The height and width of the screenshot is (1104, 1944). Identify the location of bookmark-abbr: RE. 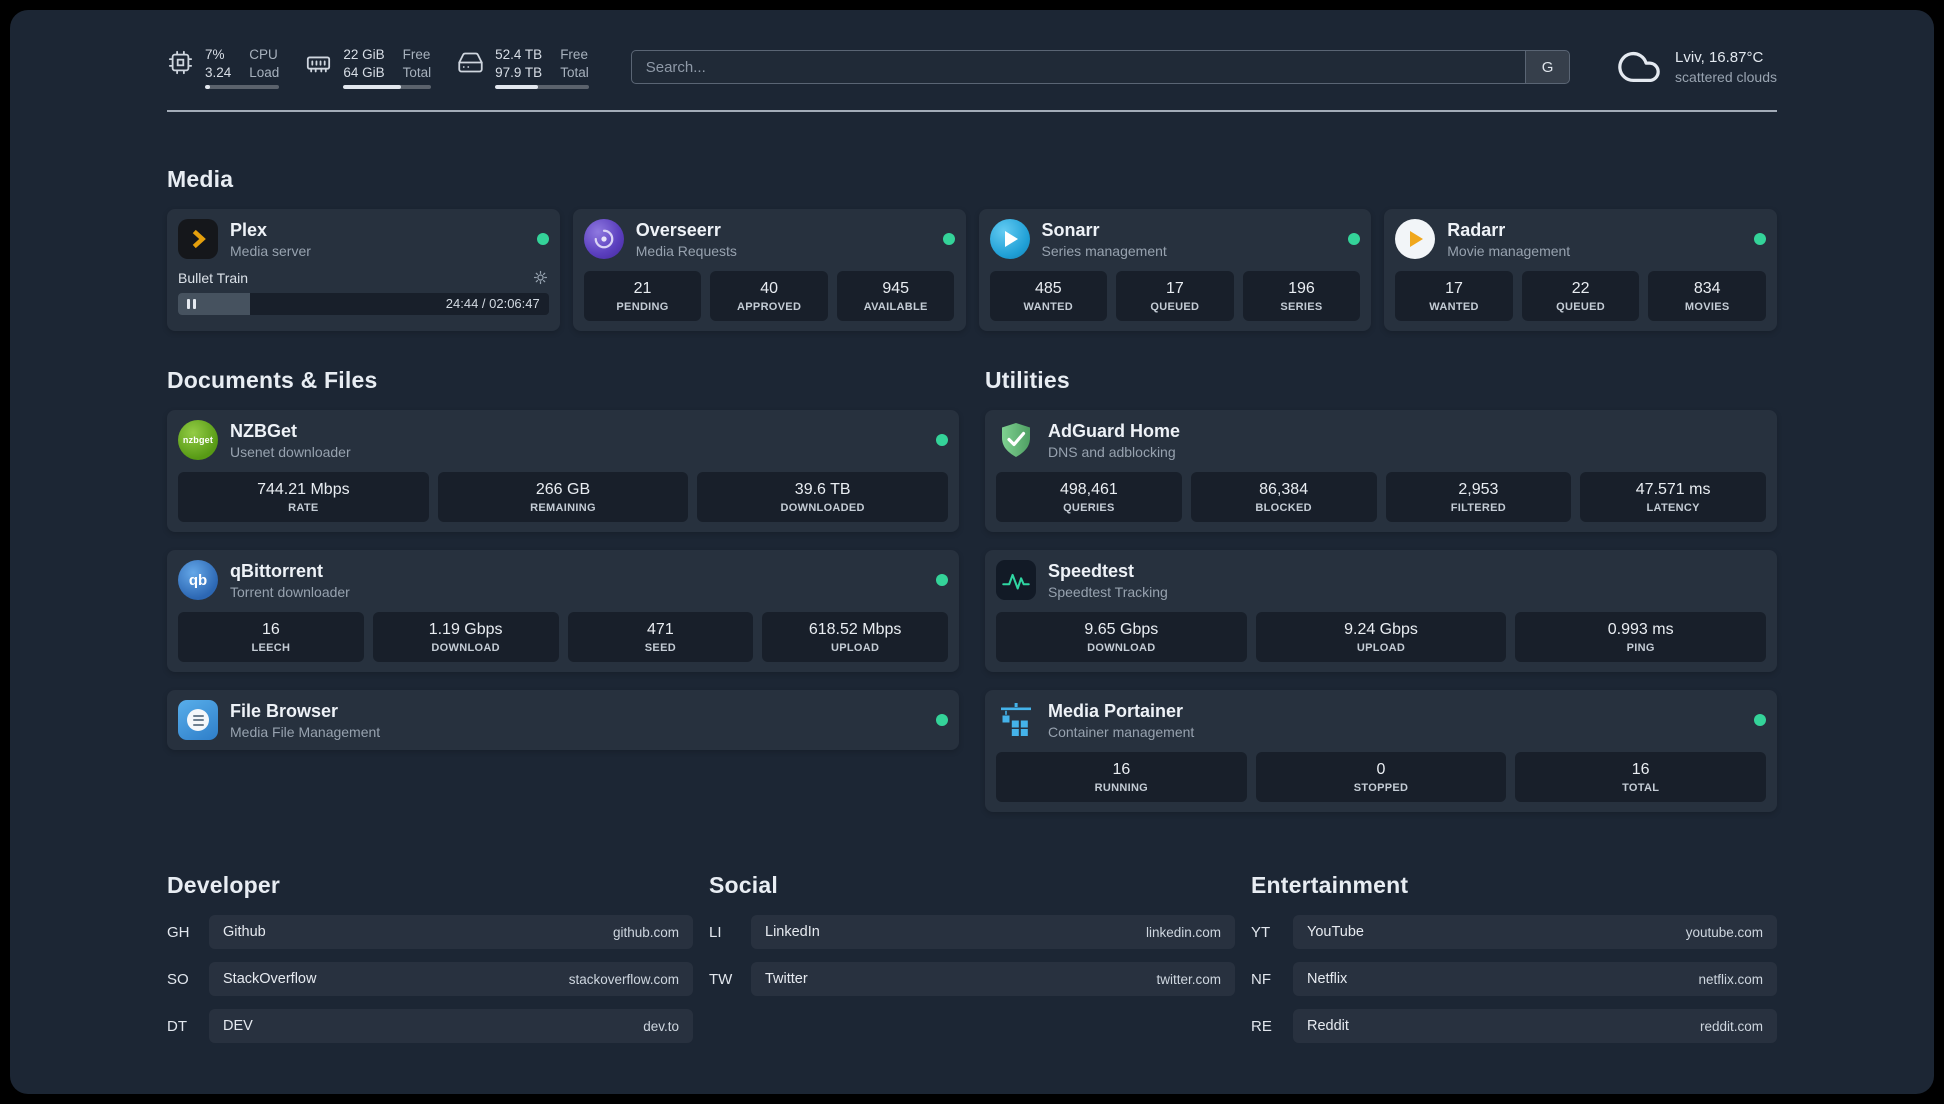
(1261, 1026).